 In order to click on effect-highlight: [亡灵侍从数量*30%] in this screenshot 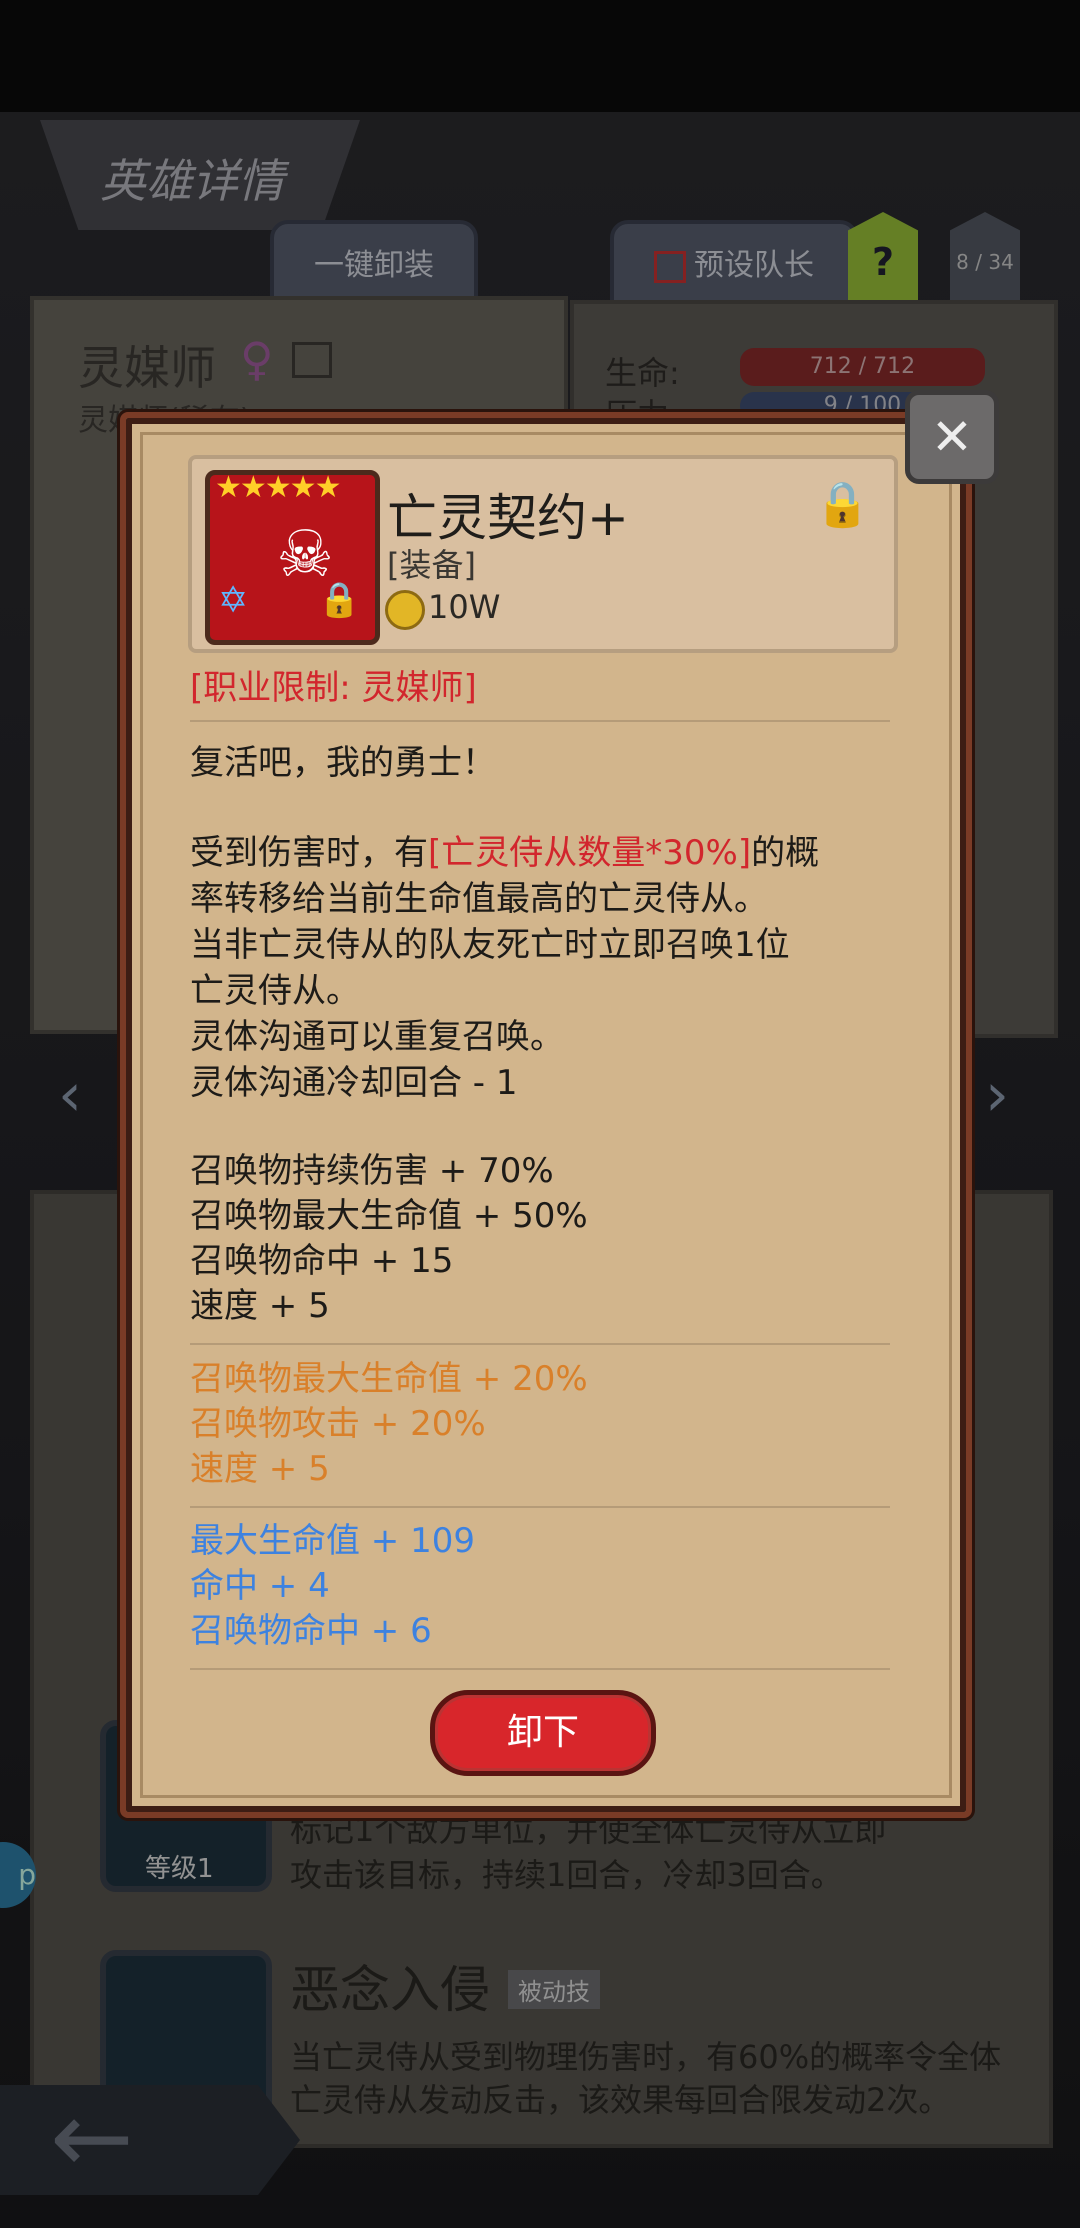, I will do `click(590, 853)`.